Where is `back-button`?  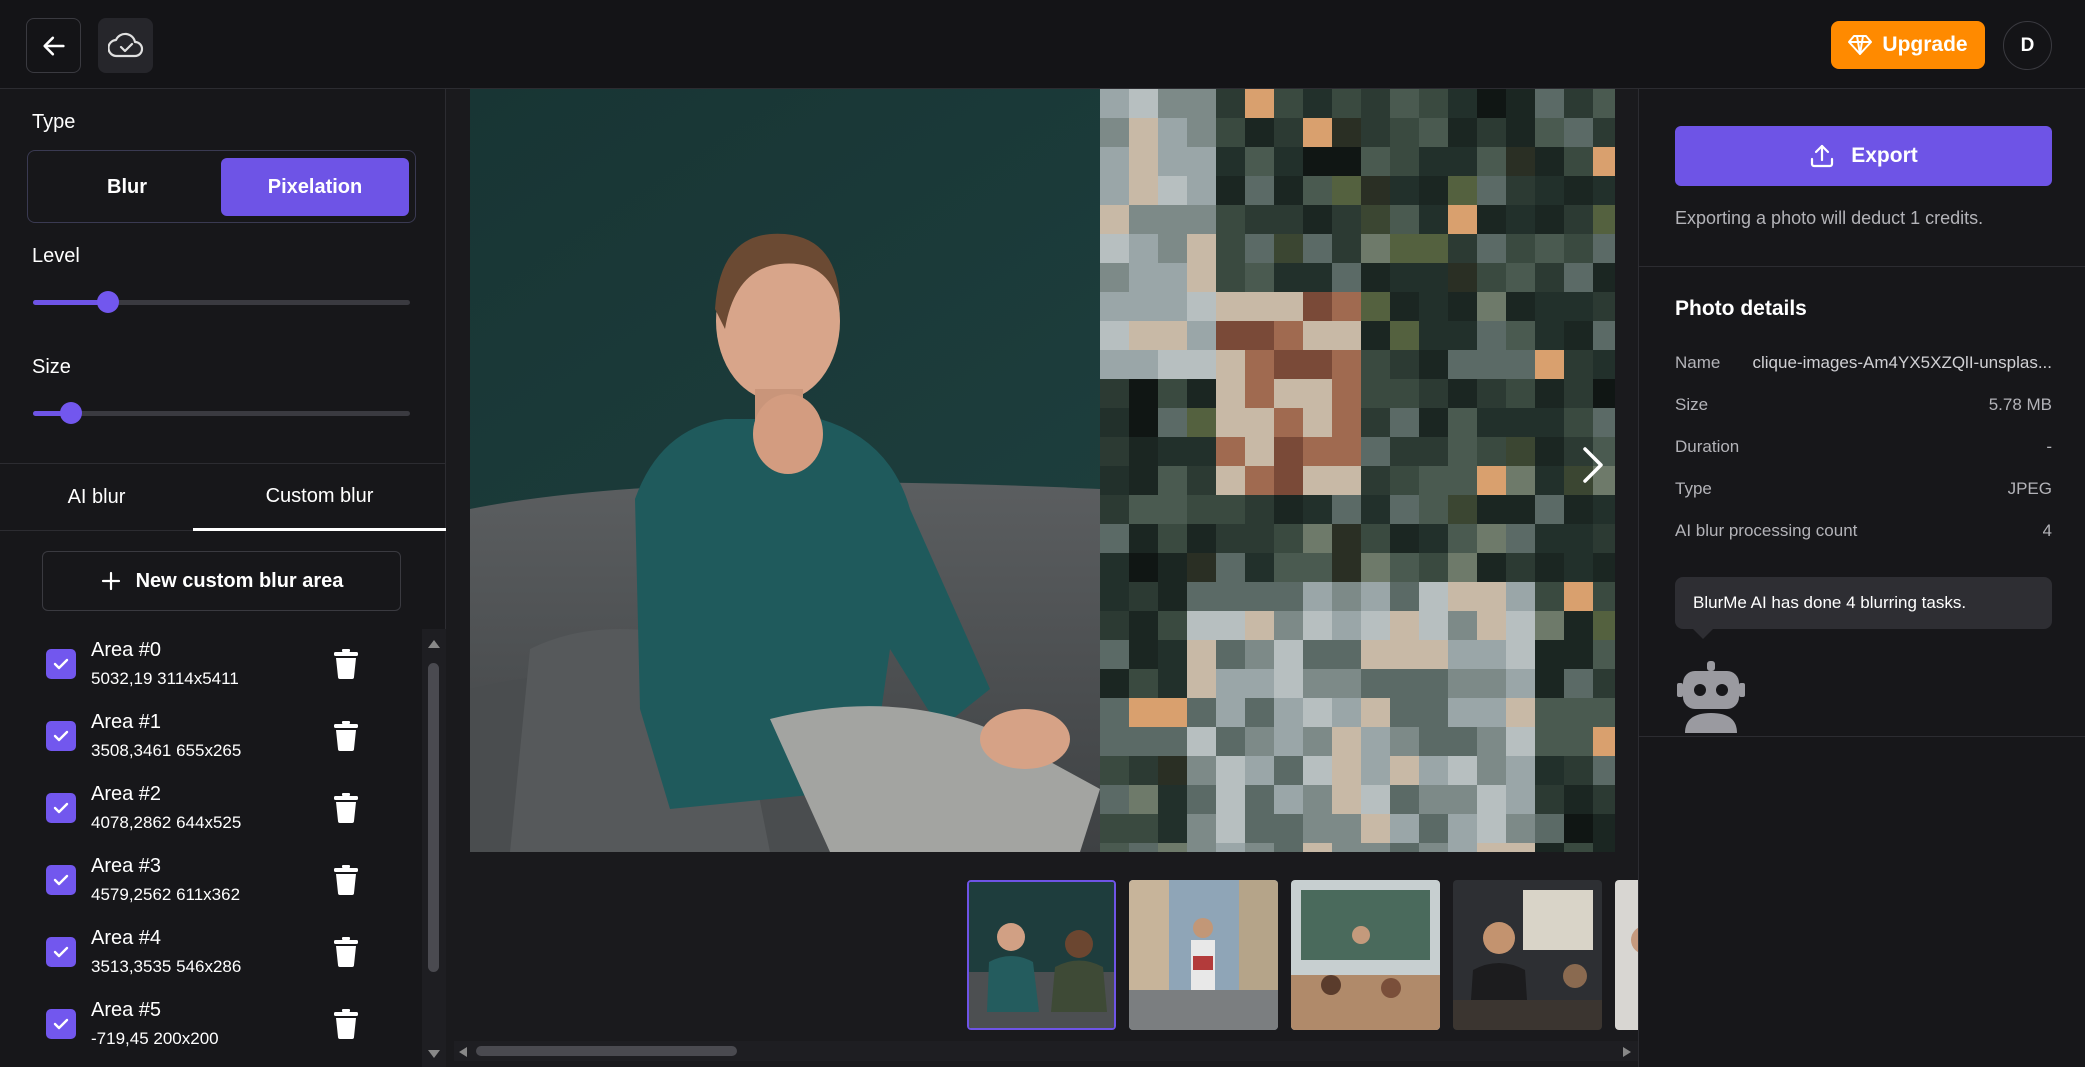
back-button is located at coordinates (53, 45).